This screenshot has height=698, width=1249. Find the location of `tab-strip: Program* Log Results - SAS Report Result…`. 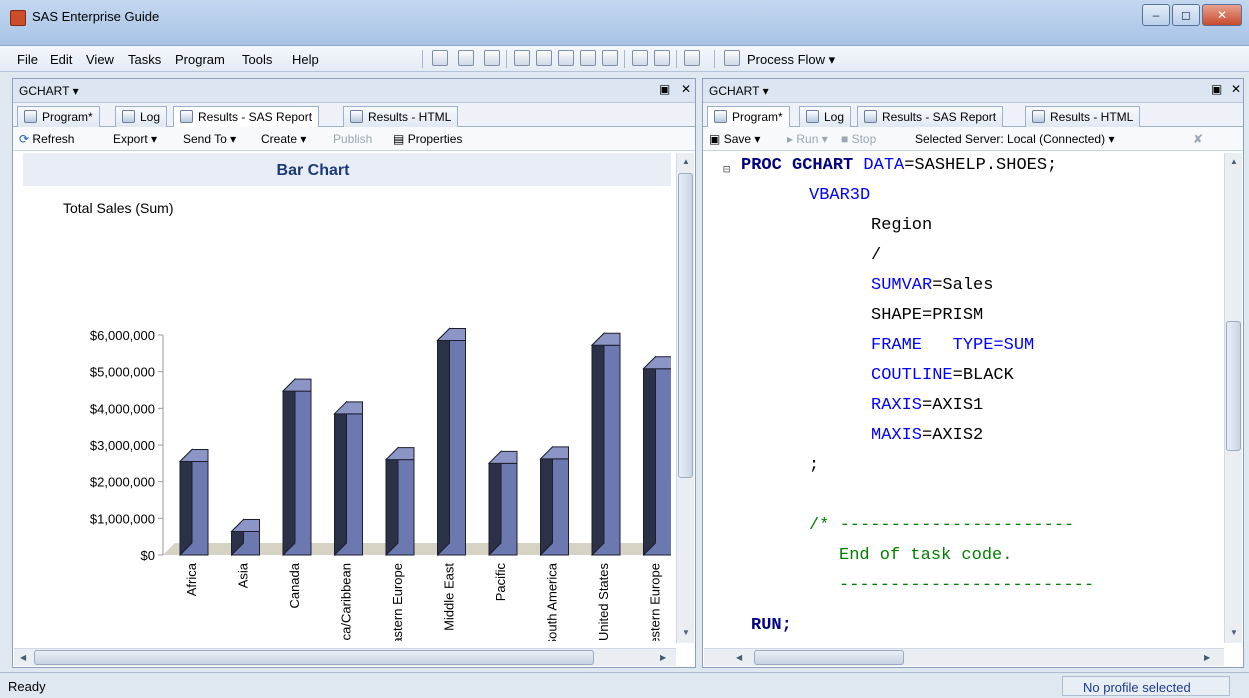

tab-strip: Program* Log Results - SAS Report Result… is located at coordinates (973, 115).